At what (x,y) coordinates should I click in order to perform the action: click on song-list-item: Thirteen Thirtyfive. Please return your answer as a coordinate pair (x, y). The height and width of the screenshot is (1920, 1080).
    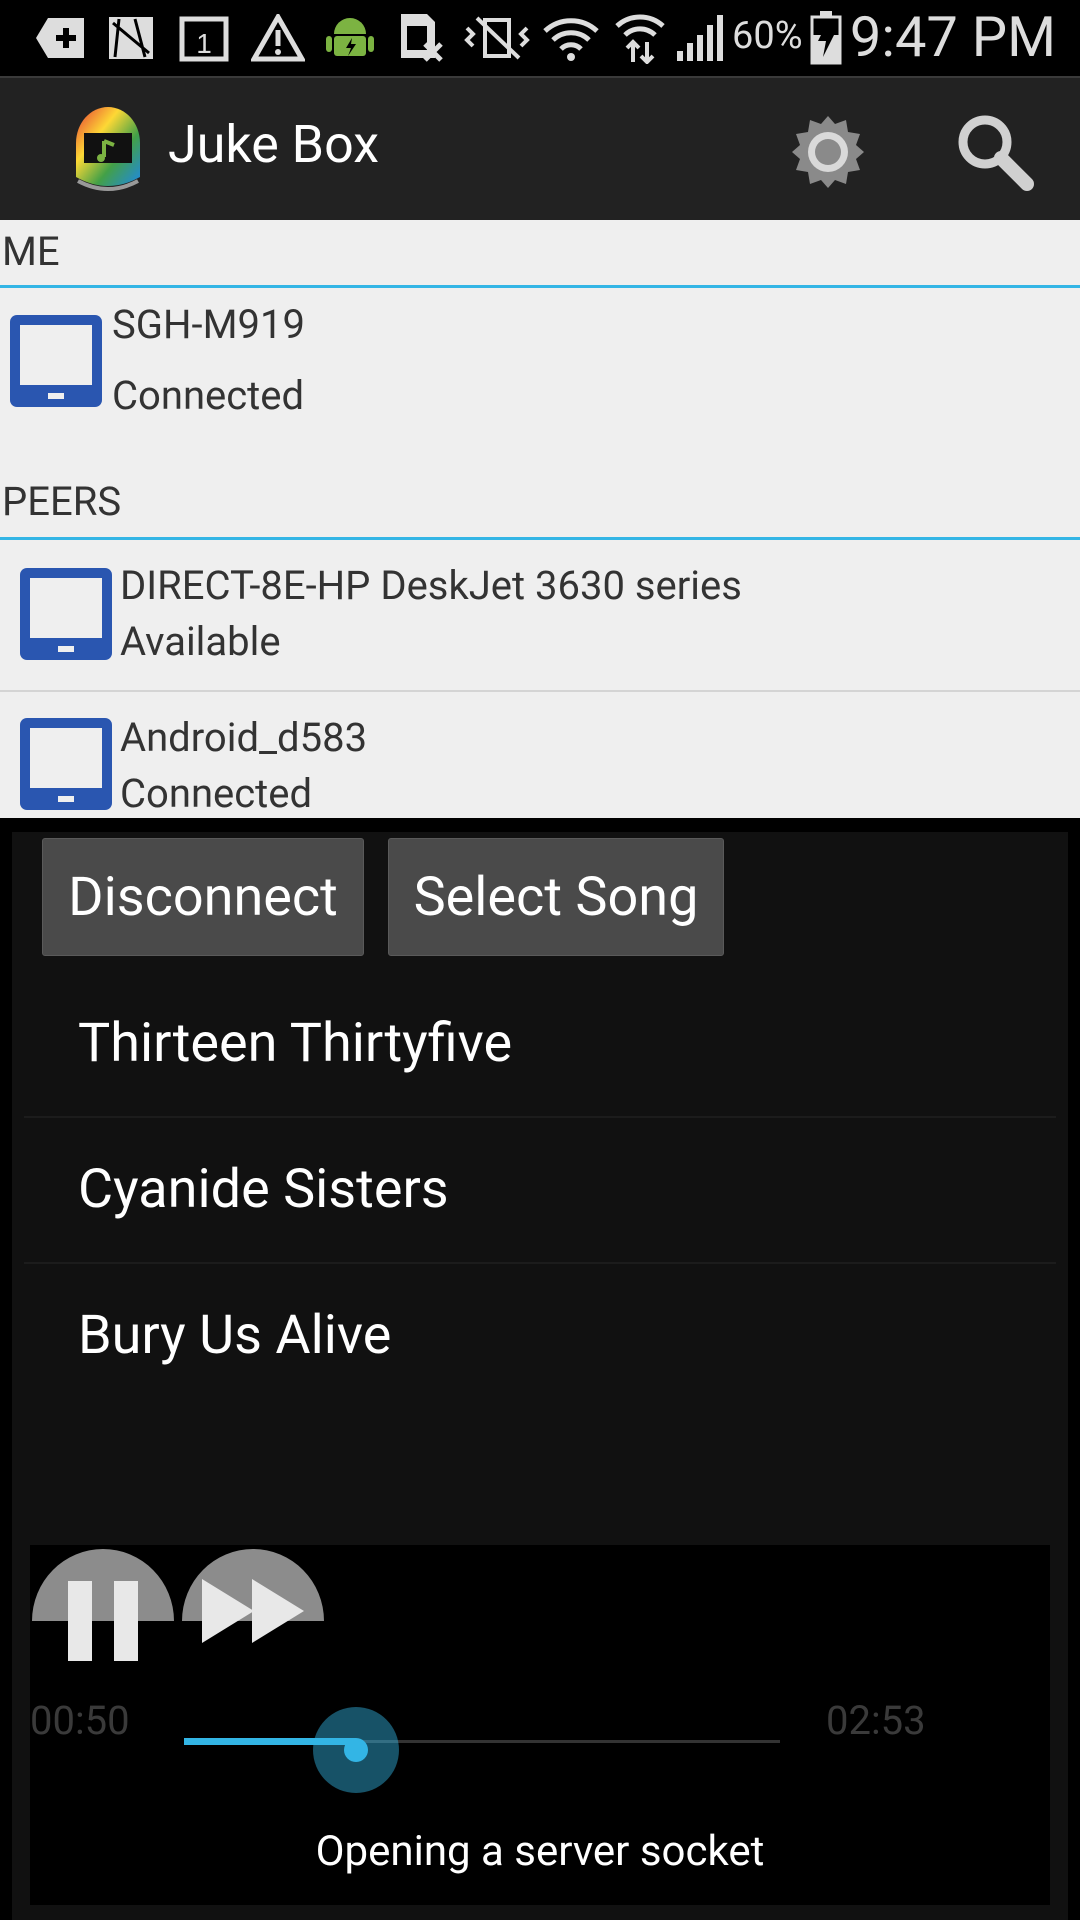
    Looking at the image, I should click on (532, 1043).